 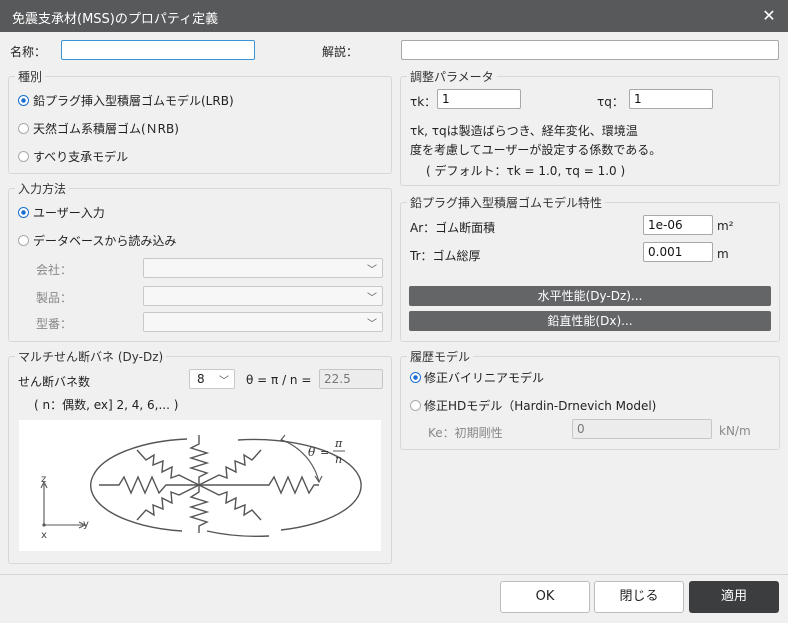 I want to click on theta-symbol: θ, so click(x=312, y=452).